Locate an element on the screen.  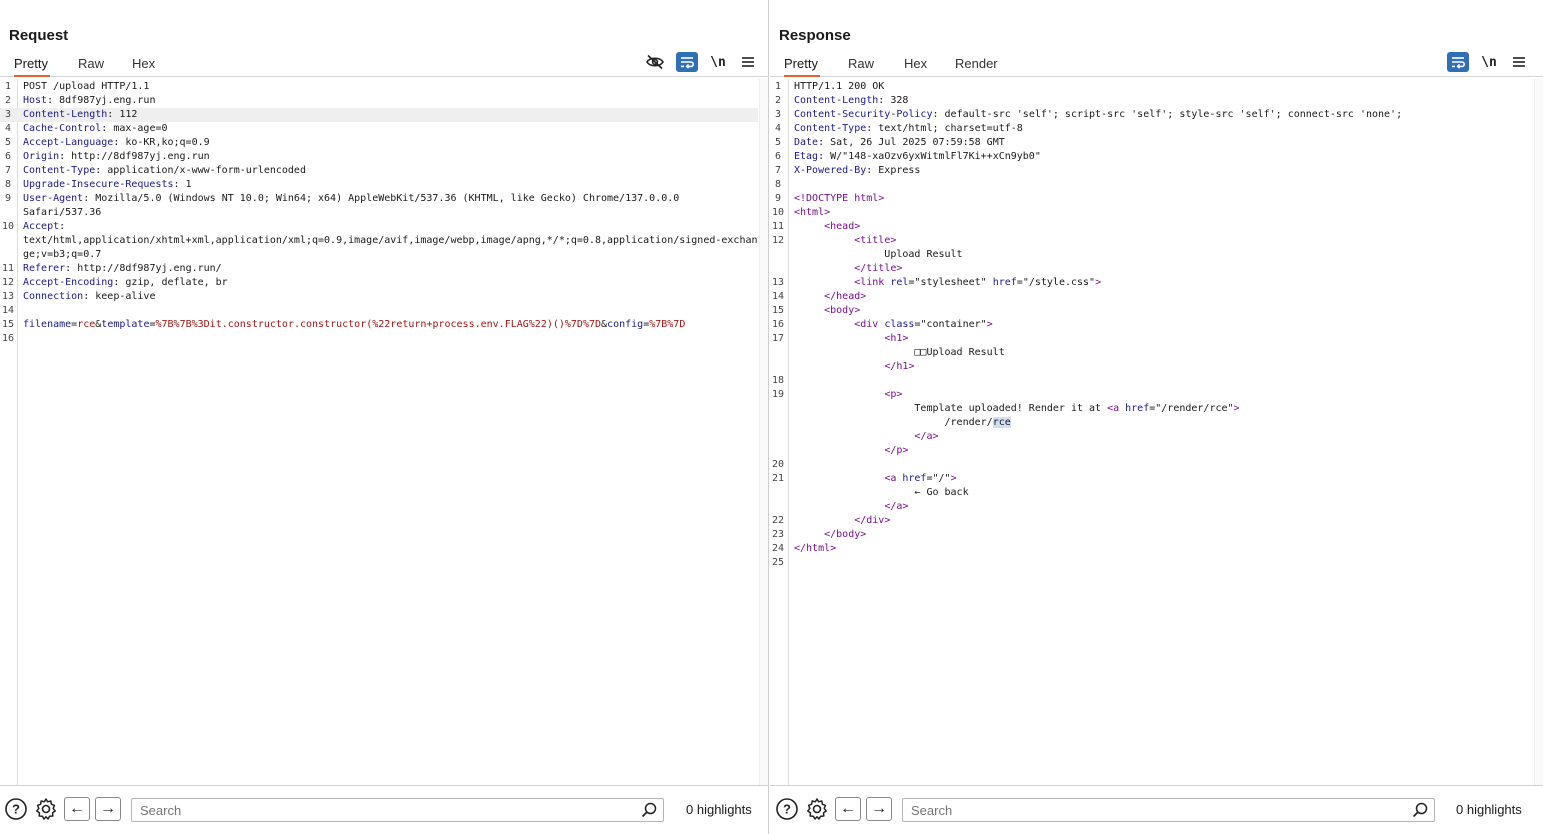
line-number: 9 is located at coordinates (778, 198).